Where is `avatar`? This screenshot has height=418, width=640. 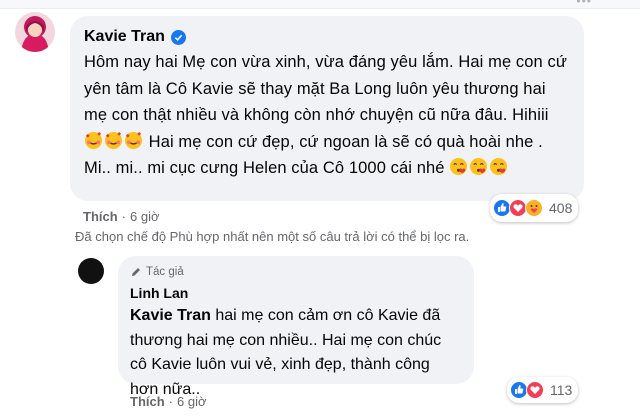 avatar is located at coordinates (35, 32).